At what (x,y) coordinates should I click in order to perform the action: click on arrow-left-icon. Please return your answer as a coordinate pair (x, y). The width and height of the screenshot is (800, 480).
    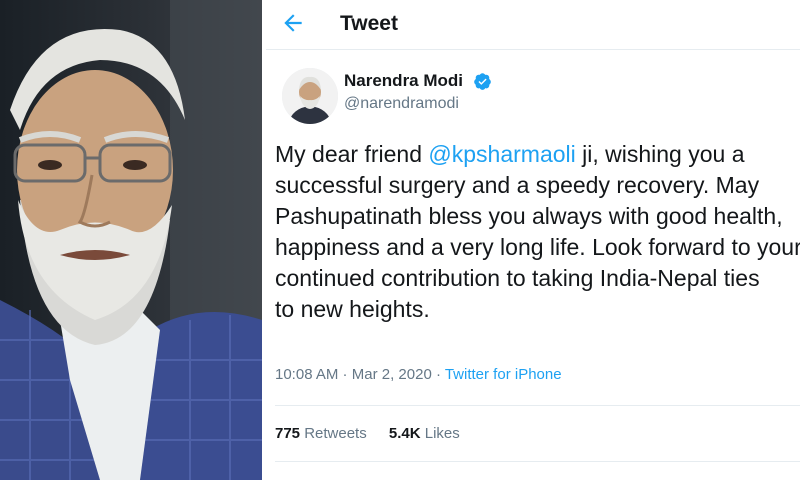
    Looking at the image, I should click on (293, 23).